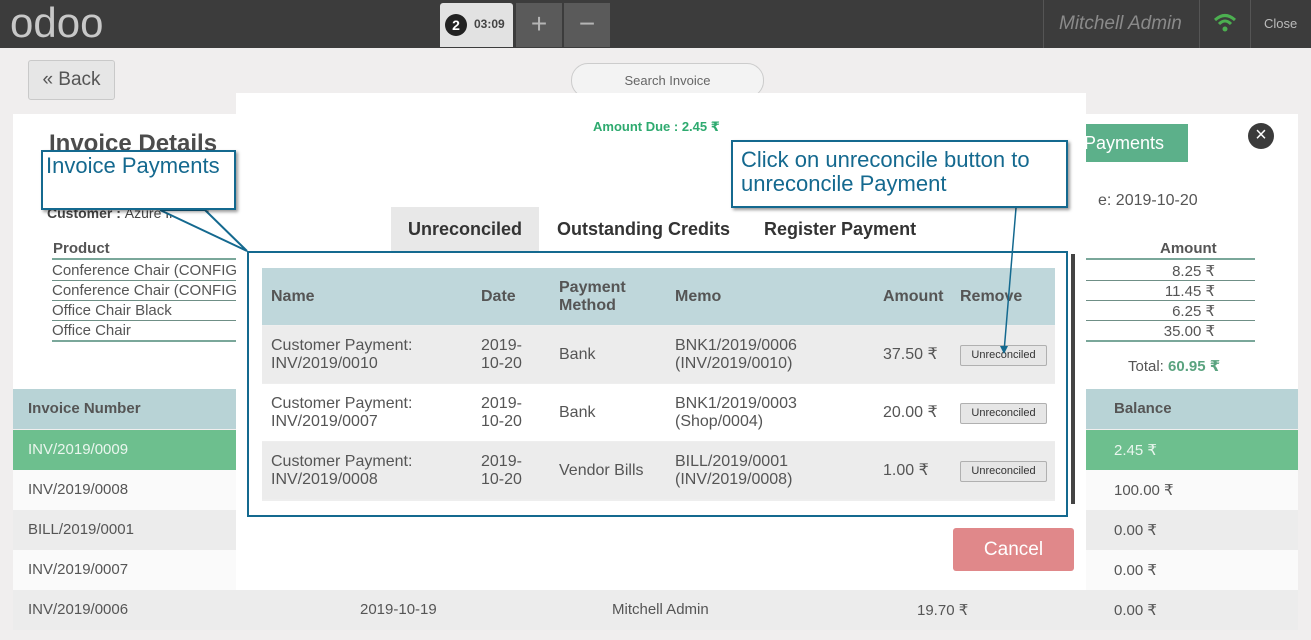 The width and height of the screenshot is (1311, 640). Describe the element at coordinates (1004, 350) in the screenshot. I see `arrow-head-icon` at that location.